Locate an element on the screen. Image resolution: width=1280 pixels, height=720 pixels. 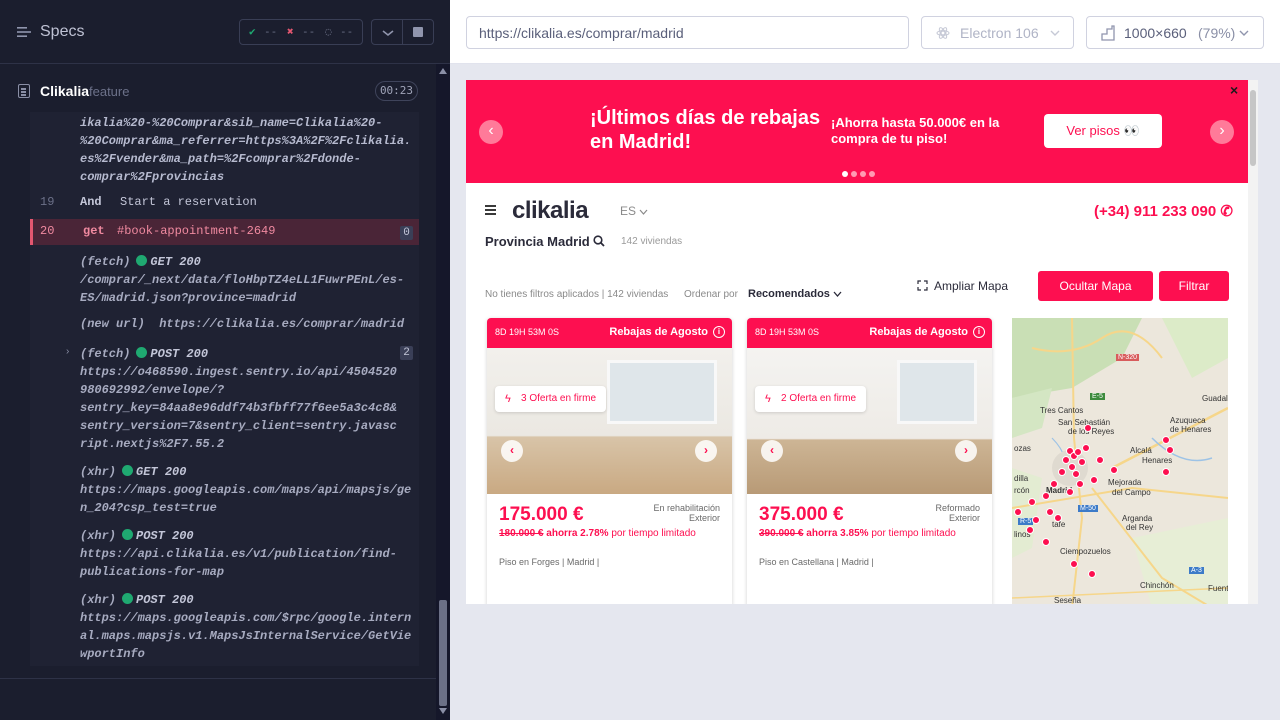
event-method: GET 200 is located at coordinates (175, 262).